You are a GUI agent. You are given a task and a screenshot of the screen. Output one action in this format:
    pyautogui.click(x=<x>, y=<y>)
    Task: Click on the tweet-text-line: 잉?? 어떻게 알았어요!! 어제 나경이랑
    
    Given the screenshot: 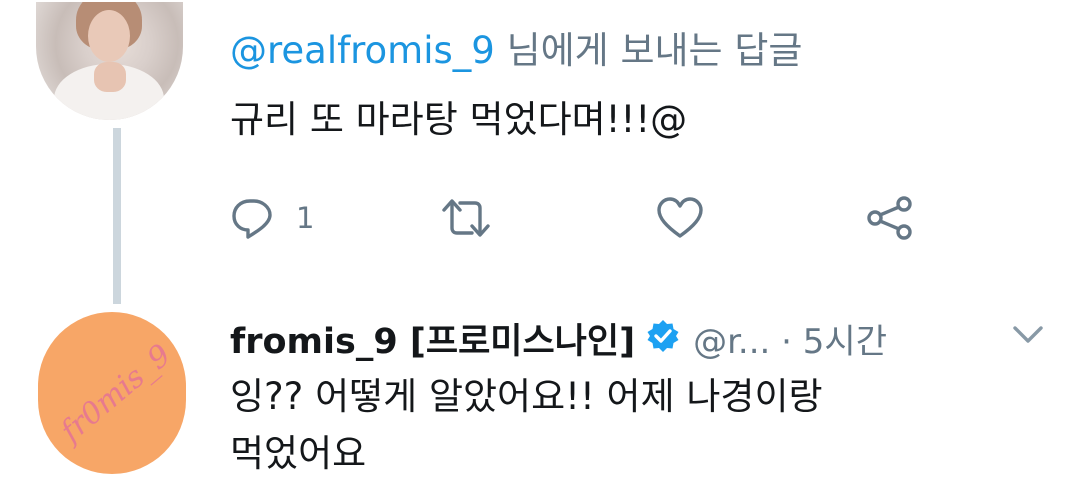 What is the action you would take?
    pyautogui.click(x=526, y=396)
    